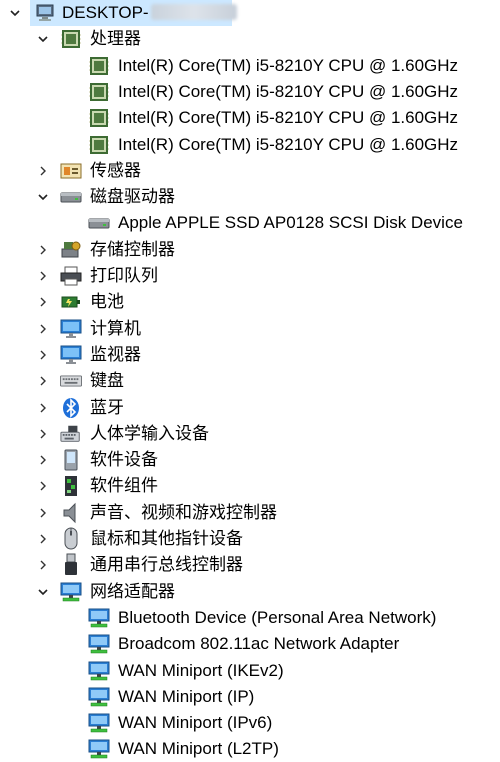 This screenshot has height=762, width=500. Describe the element at coordinates (250, 408) in the screenshot. I see `category-row: 蓝牙` at that location.